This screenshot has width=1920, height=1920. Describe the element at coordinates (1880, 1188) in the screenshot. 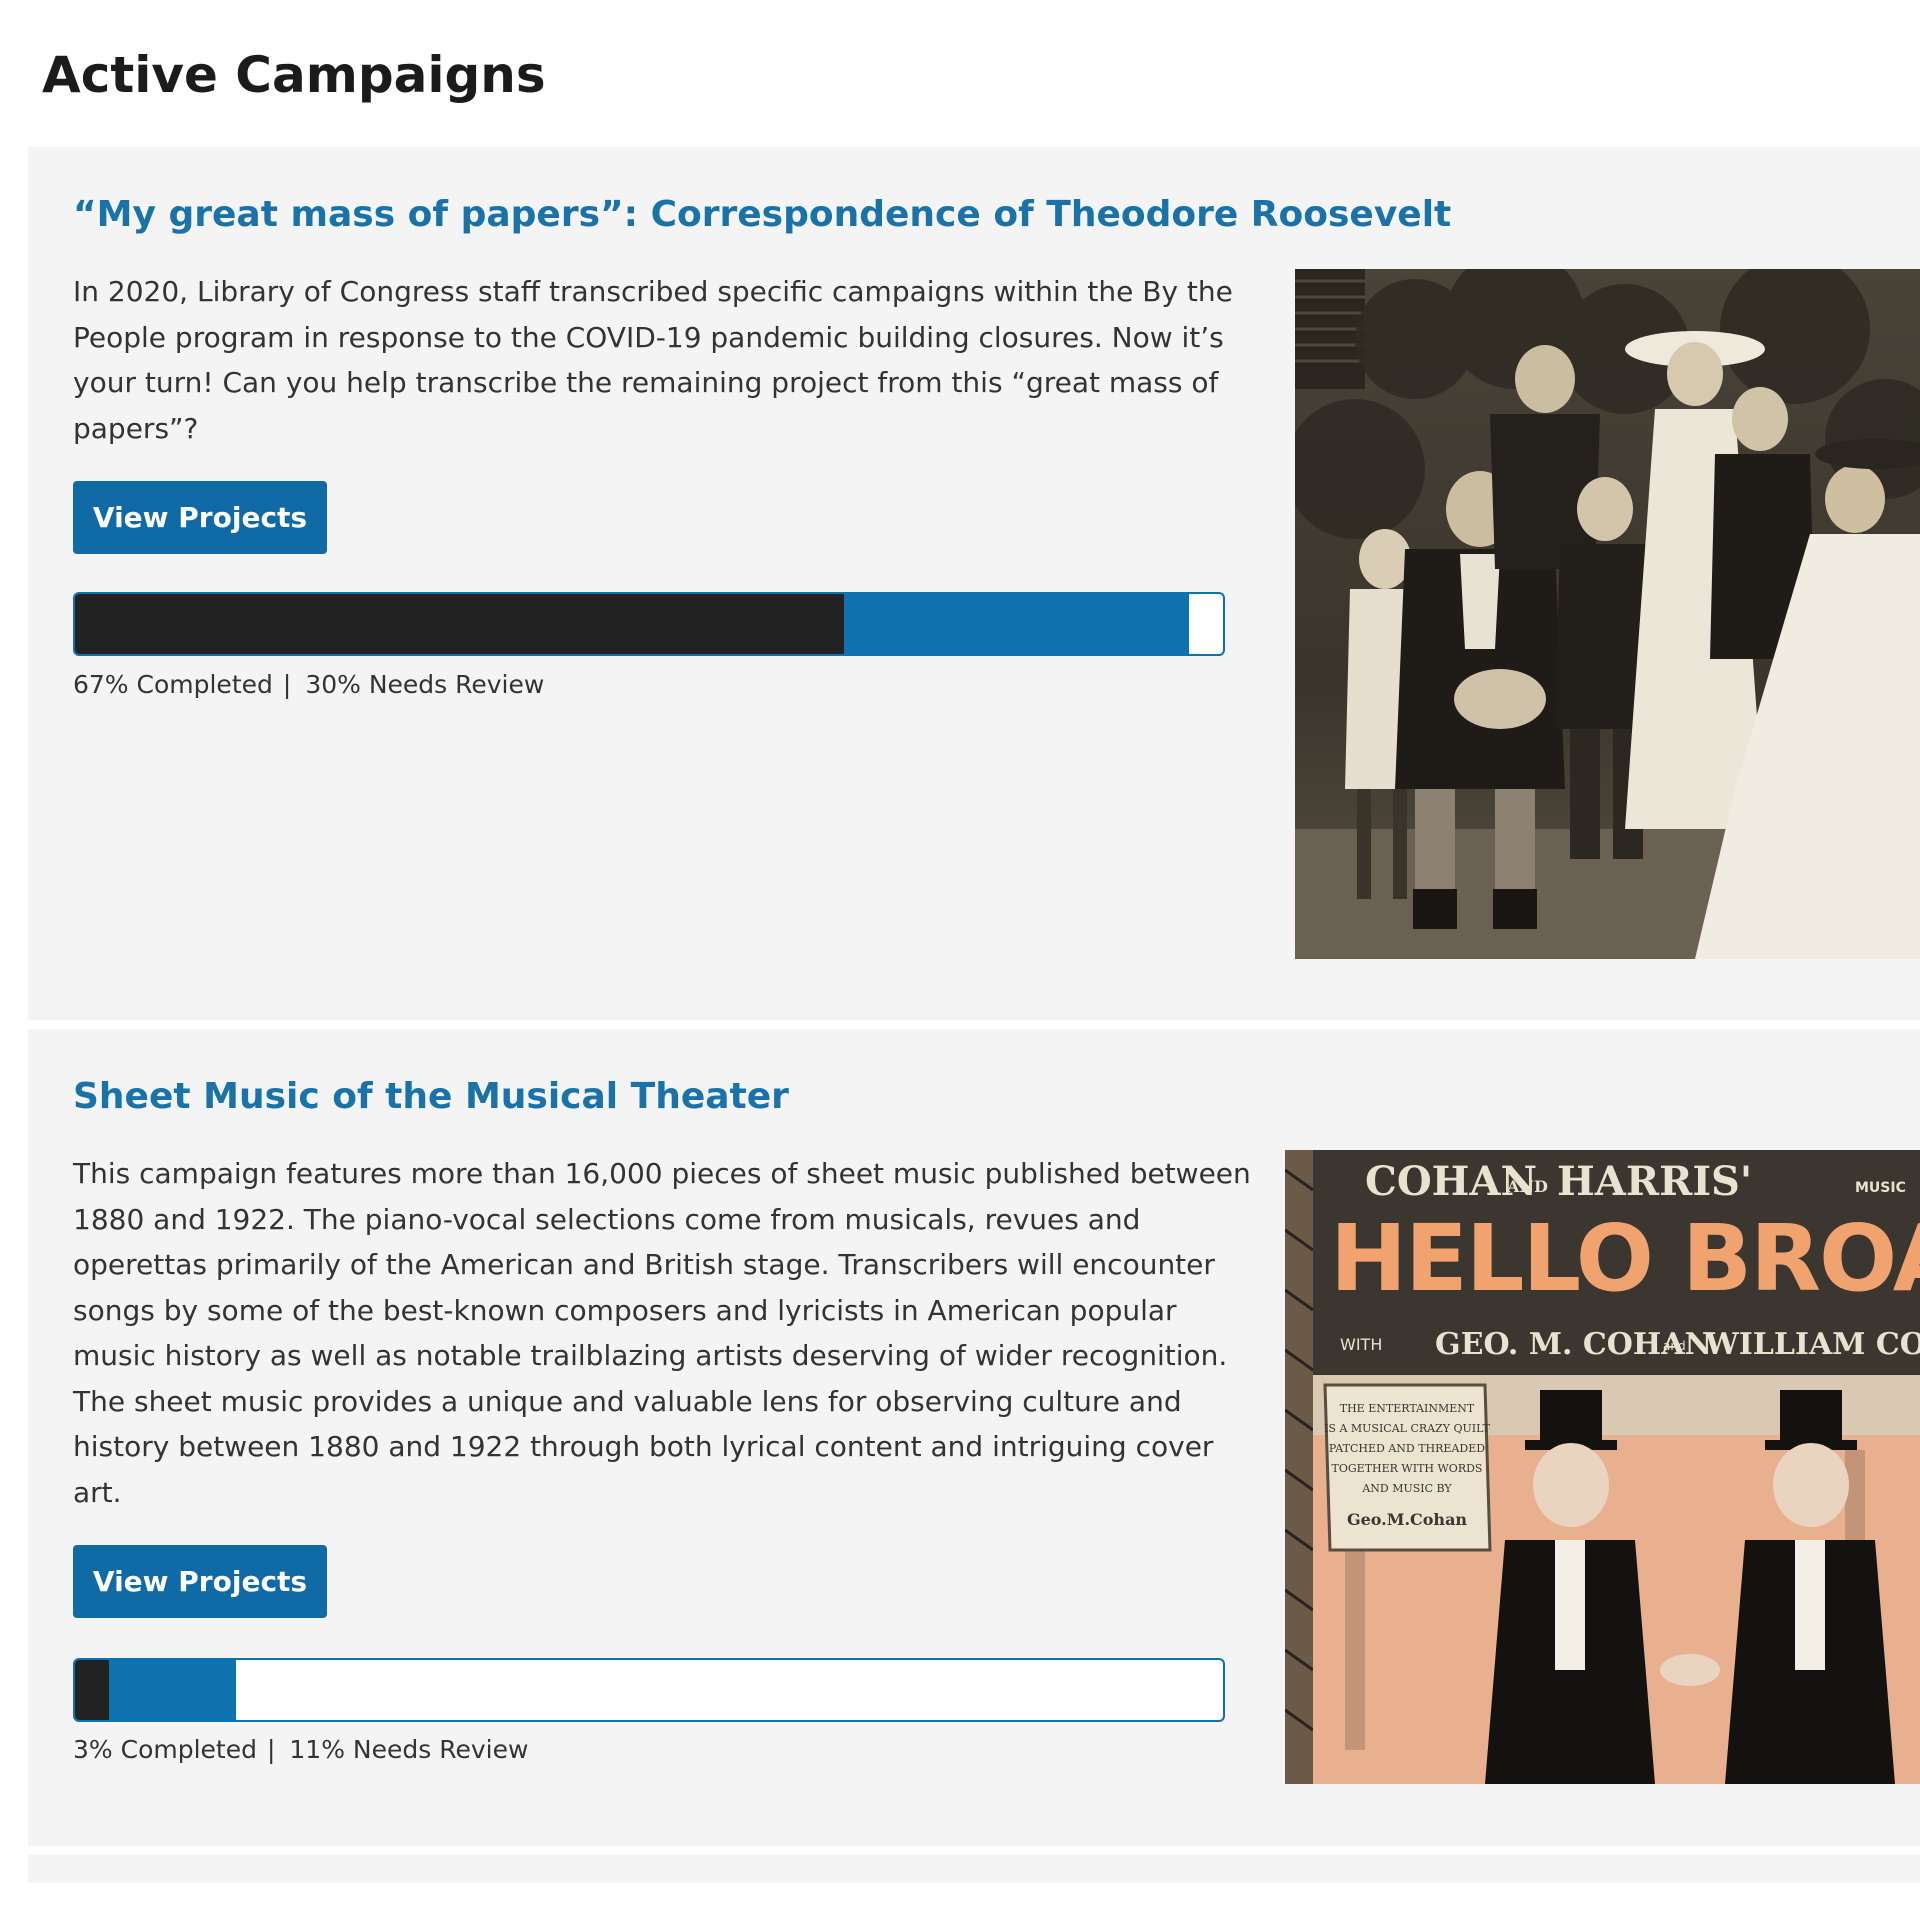

I see `cover-publisher-music: MUSIC` at that location.